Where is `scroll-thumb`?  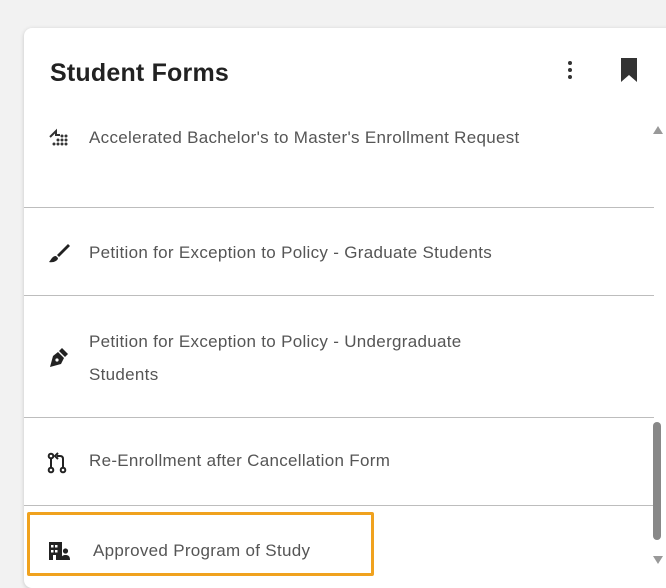 scroll-thumb is located at coordinates (657, 481).